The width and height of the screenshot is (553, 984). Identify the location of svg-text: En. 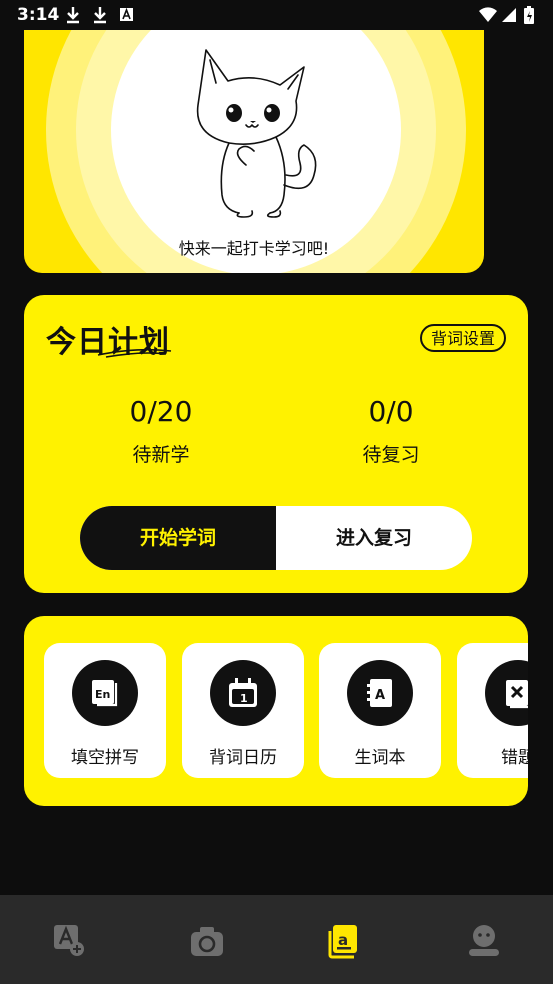
(102, 694).